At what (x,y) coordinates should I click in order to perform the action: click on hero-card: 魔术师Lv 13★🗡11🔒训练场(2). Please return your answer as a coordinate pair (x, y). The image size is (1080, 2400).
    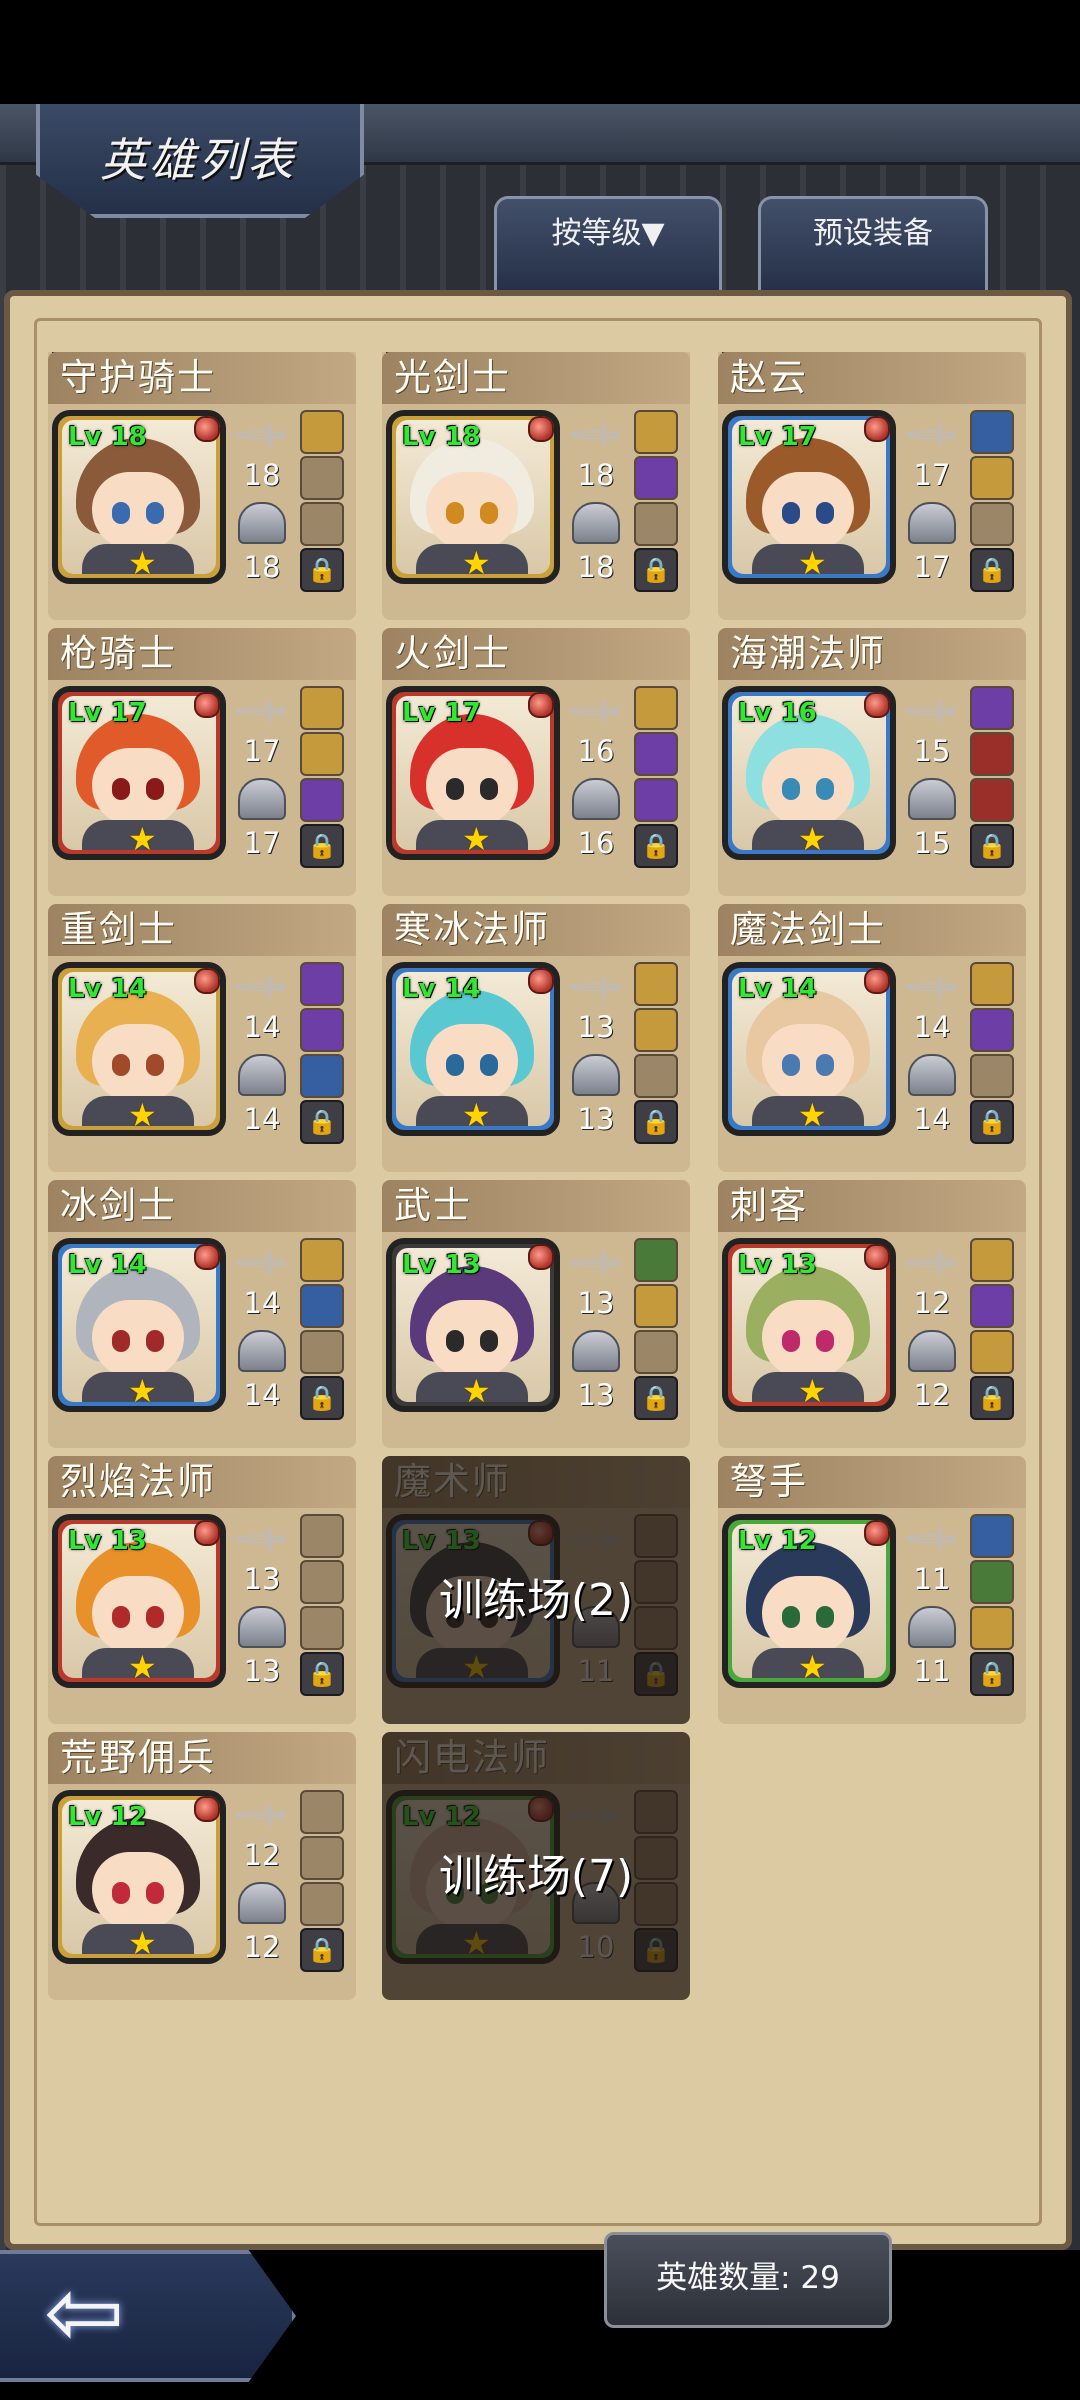
    Looking at the image, I should click on (532, 1590).